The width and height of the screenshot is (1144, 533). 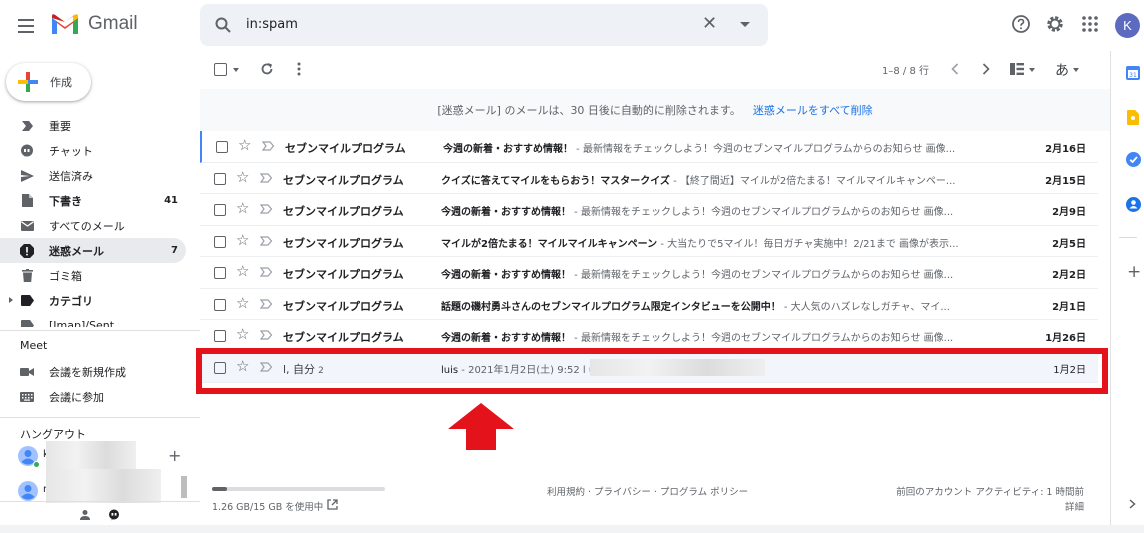 What do you see at coordinates (93, 320) in the screenshot?
I see `nav-item-imap-sent: [Imap]/Sent` at bounding box center [93, 320].